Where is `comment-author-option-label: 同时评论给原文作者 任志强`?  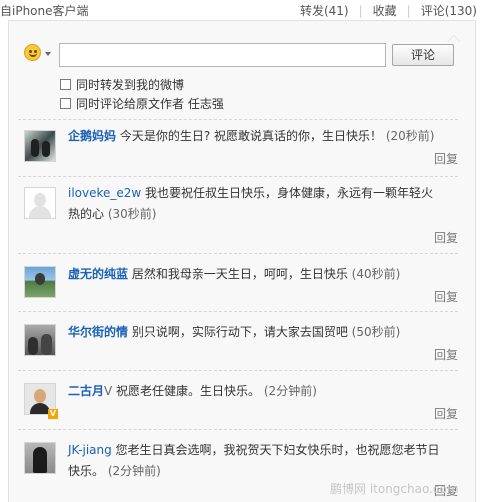
comment-author-option-label: 同时评论给原文作者 任志强 is located at coordinates (150, 104).